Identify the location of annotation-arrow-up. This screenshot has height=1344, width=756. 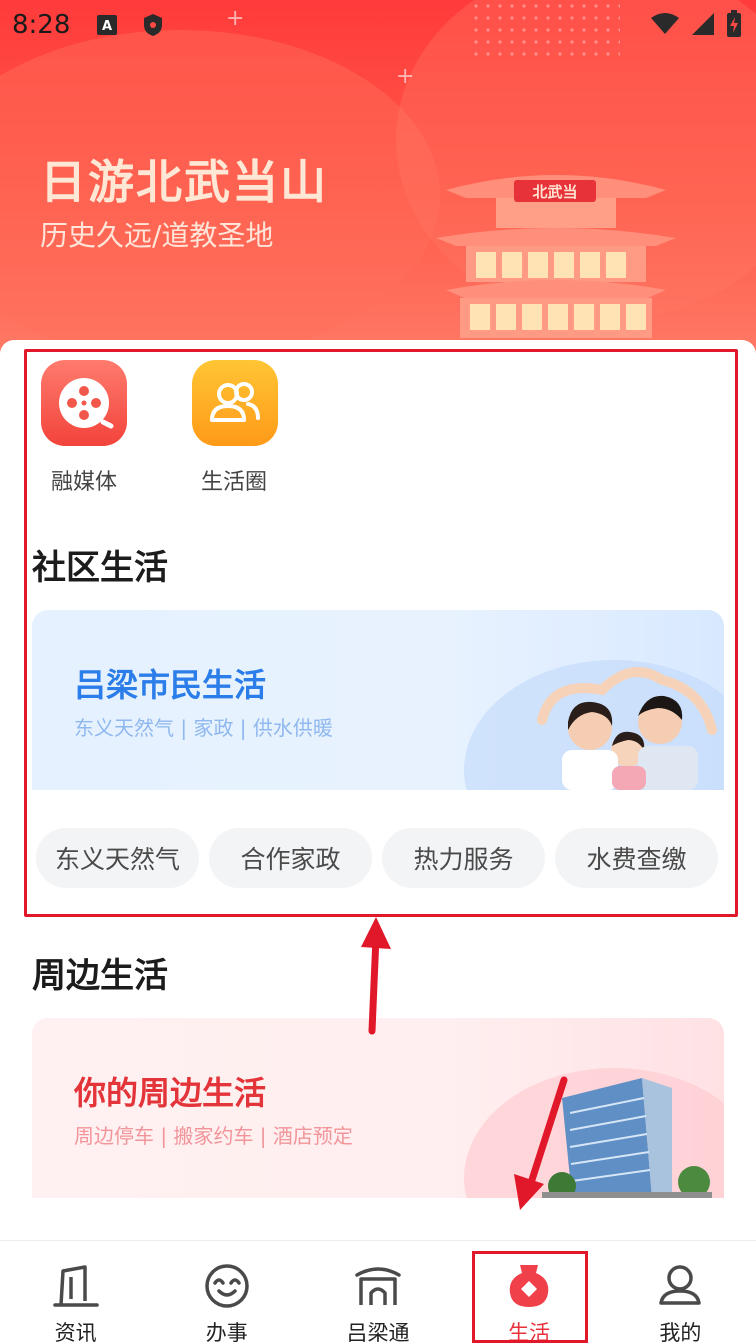
(376, 976).